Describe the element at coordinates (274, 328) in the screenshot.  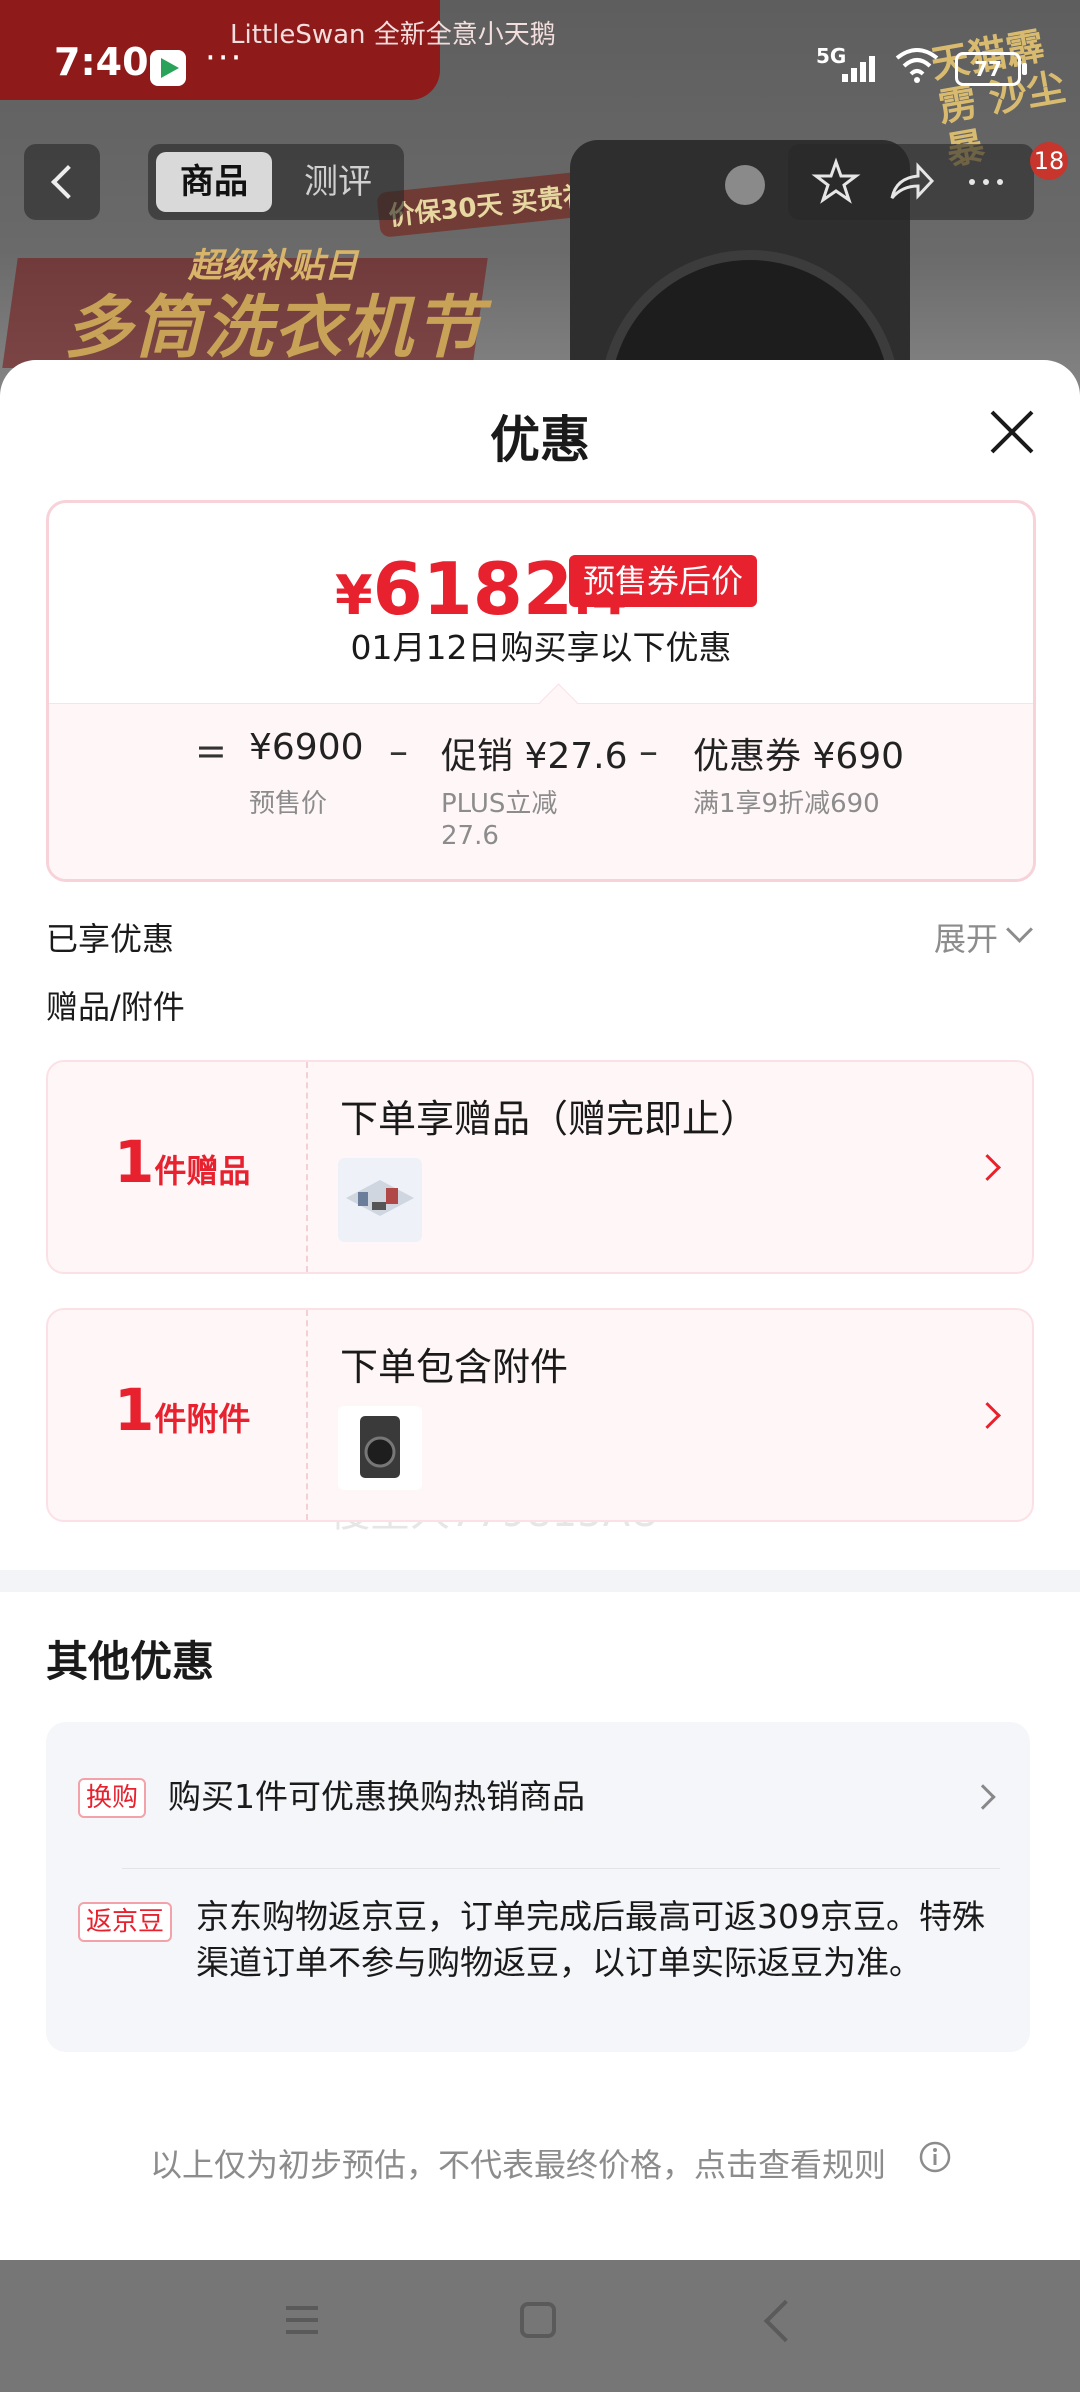
I see `festival-title: 多筒洗衣机节` at that location.